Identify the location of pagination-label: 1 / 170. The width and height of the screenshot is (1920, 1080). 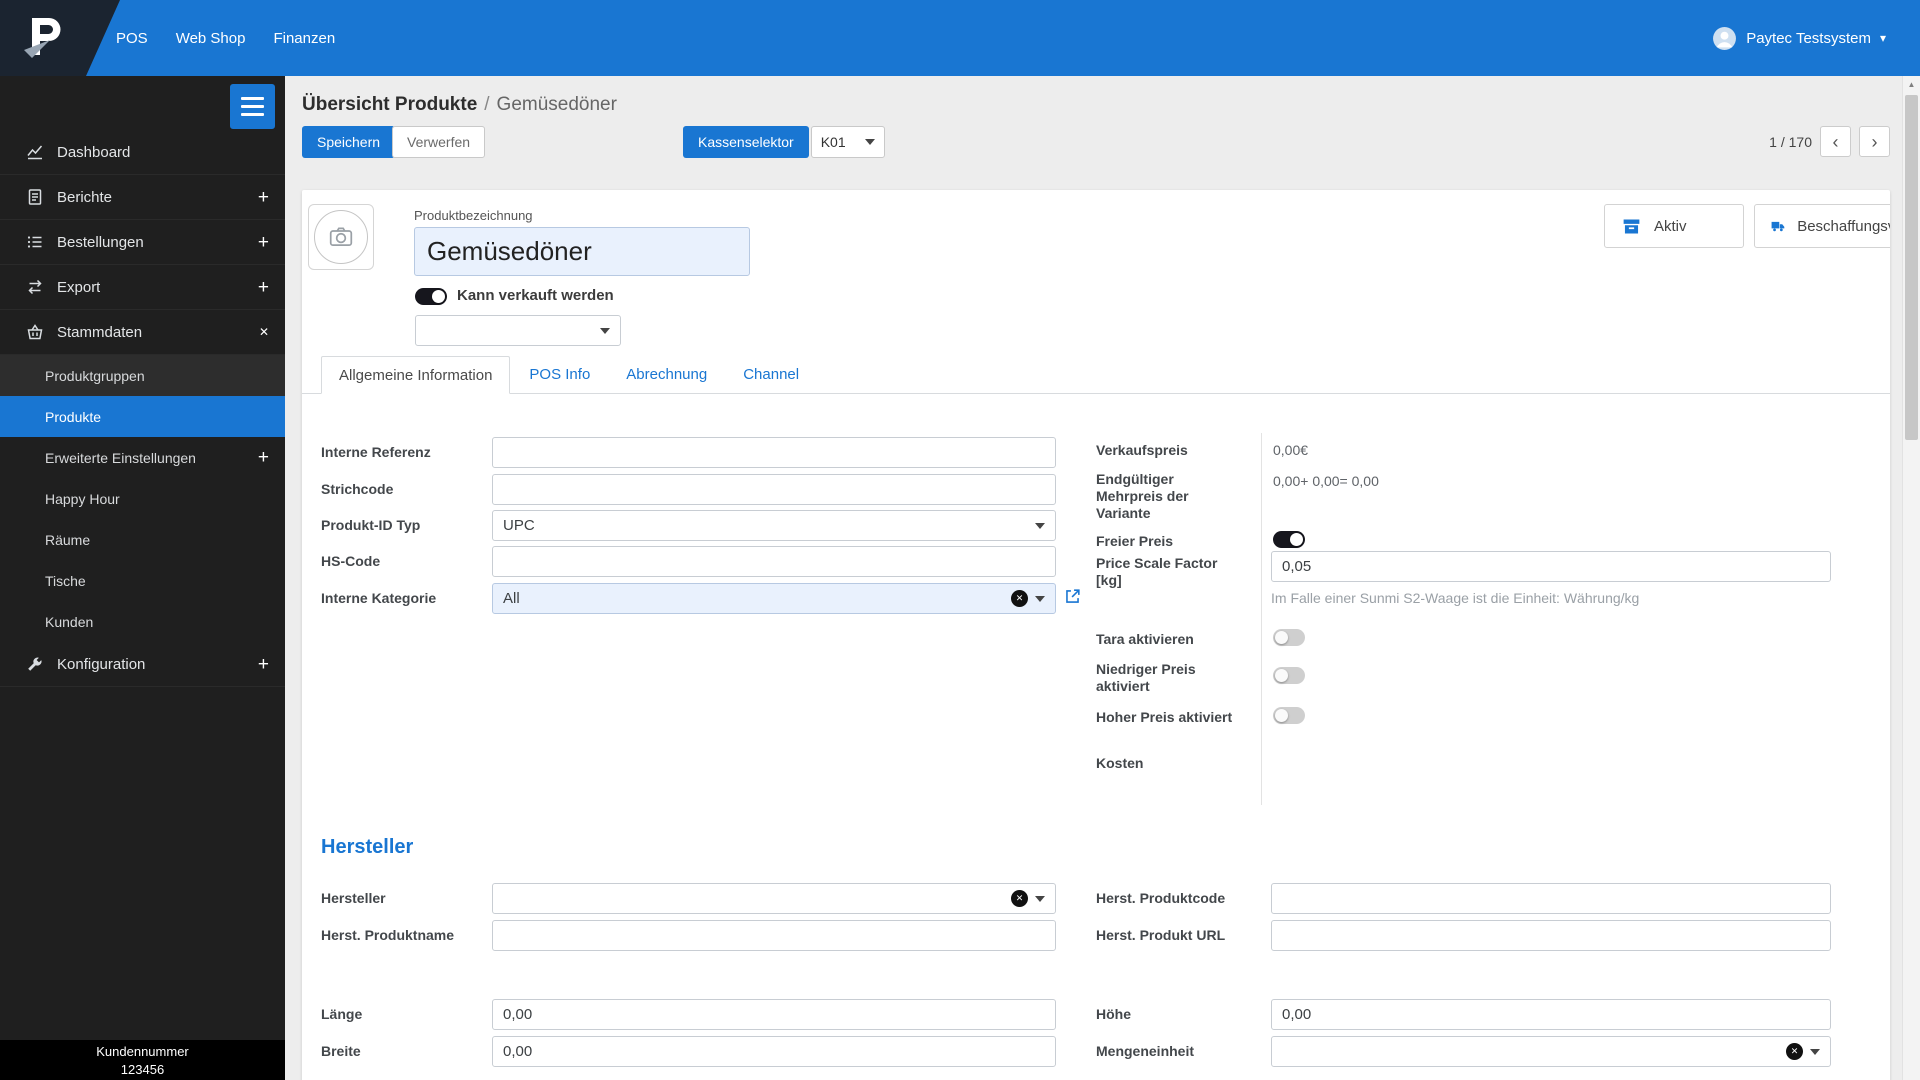
(1790, 141).